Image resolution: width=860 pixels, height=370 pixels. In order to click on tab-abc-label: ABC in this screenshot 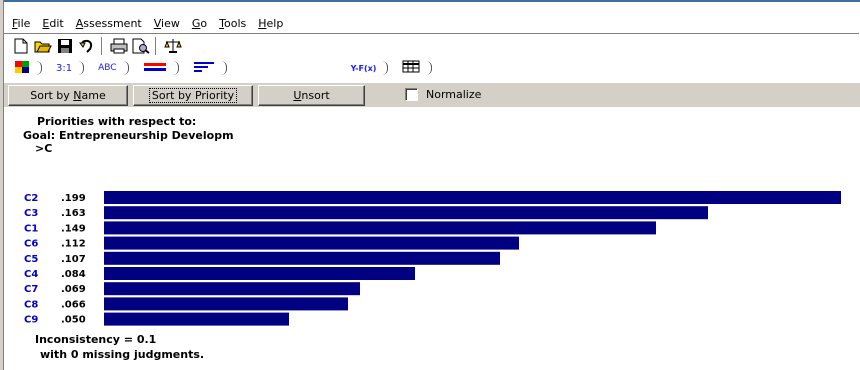, I will do `click(107, 68)`.